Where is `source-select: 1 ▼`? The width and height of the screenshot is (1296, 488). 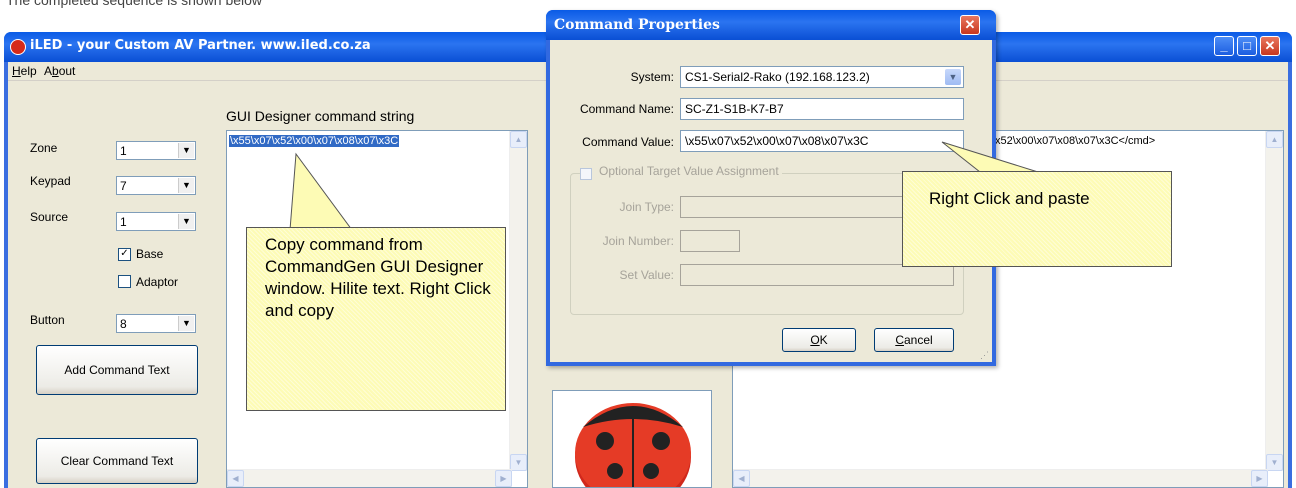
source-select: 1 ▼ is located at coordinates (156, 221).